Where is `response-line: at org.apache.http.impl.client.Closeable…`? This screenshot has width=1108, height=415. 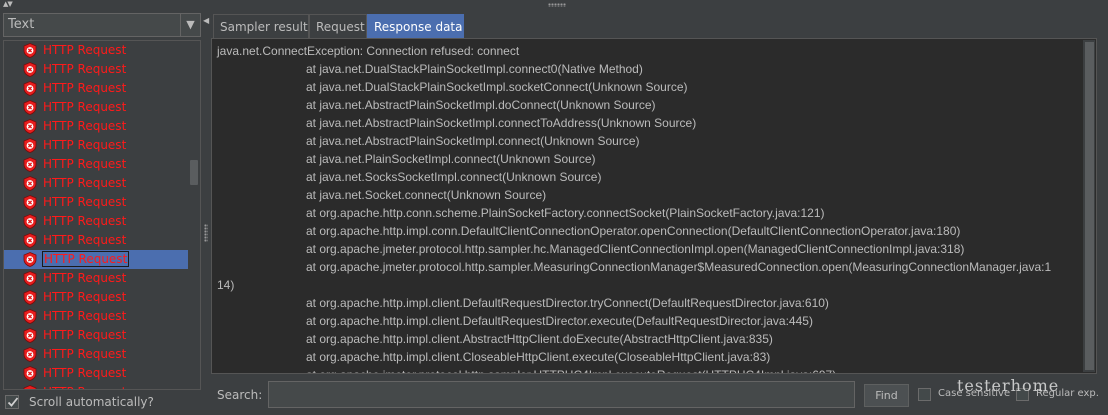
response-line: at org.apache.http.impl.client.Closeable… is located at coordinates (538, 357).